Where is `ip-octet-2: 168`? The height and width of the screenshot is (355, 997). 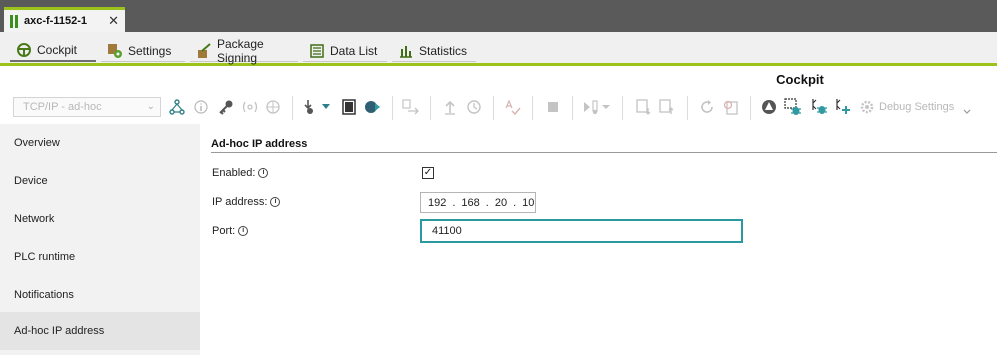
ip-octet-2: 168 is located at coordinates (470, 203).